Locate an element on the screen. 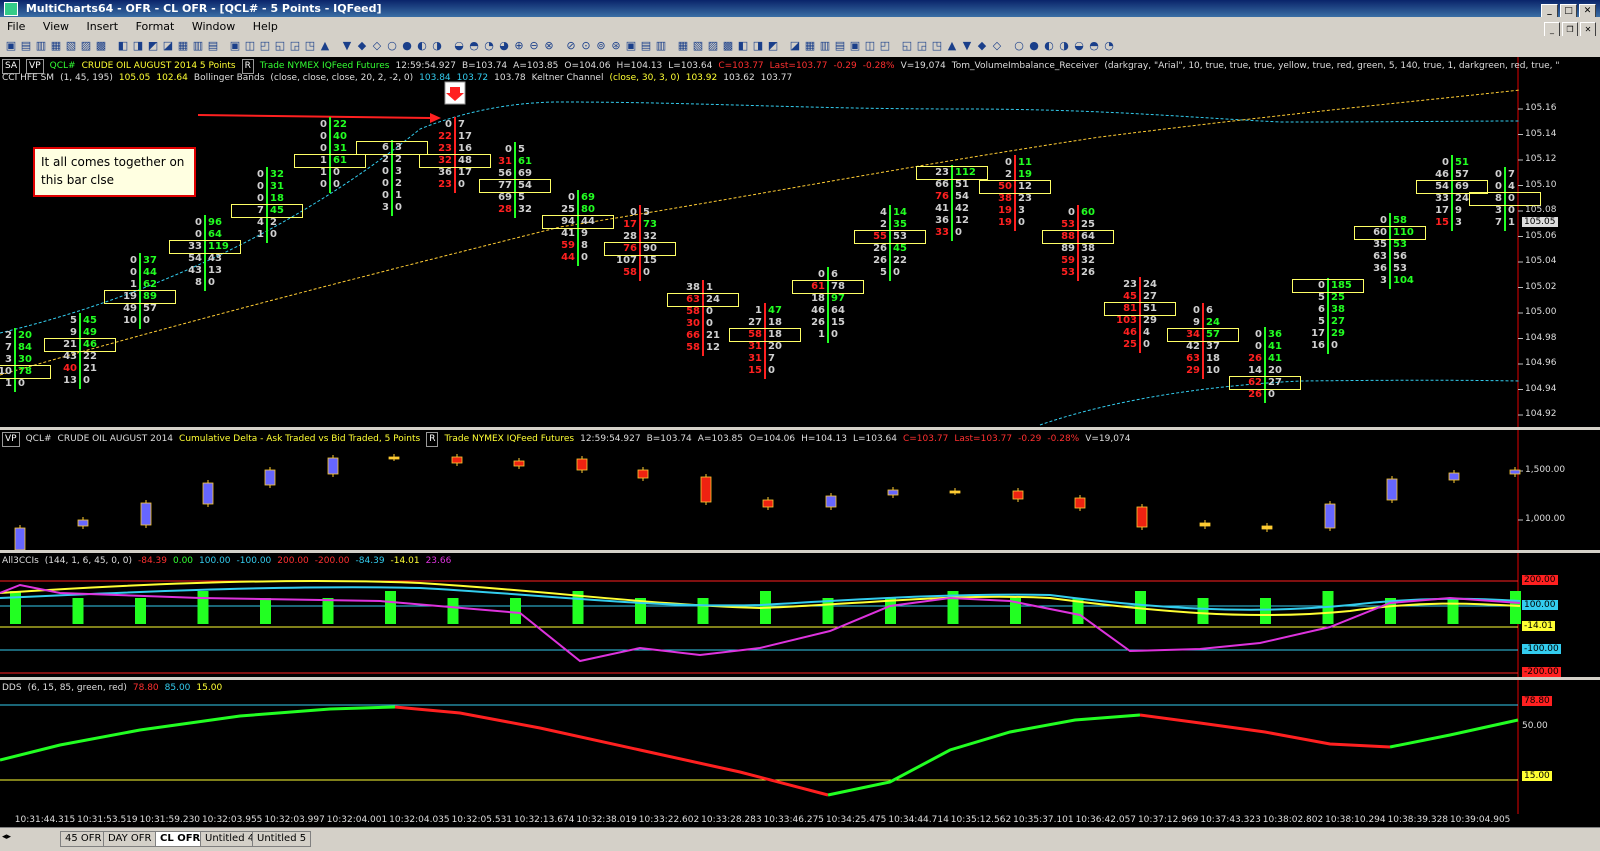  footprint-bar: 1 47 27 18 58 18 31 20 31 7 15 0 is located at coordinates (765, 341).